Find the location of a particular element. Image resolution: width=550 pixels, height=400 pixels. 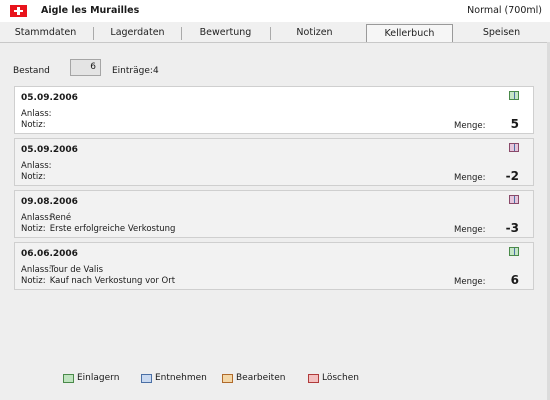

tab-notizen: Notizen is located at coordinates (314, 33).